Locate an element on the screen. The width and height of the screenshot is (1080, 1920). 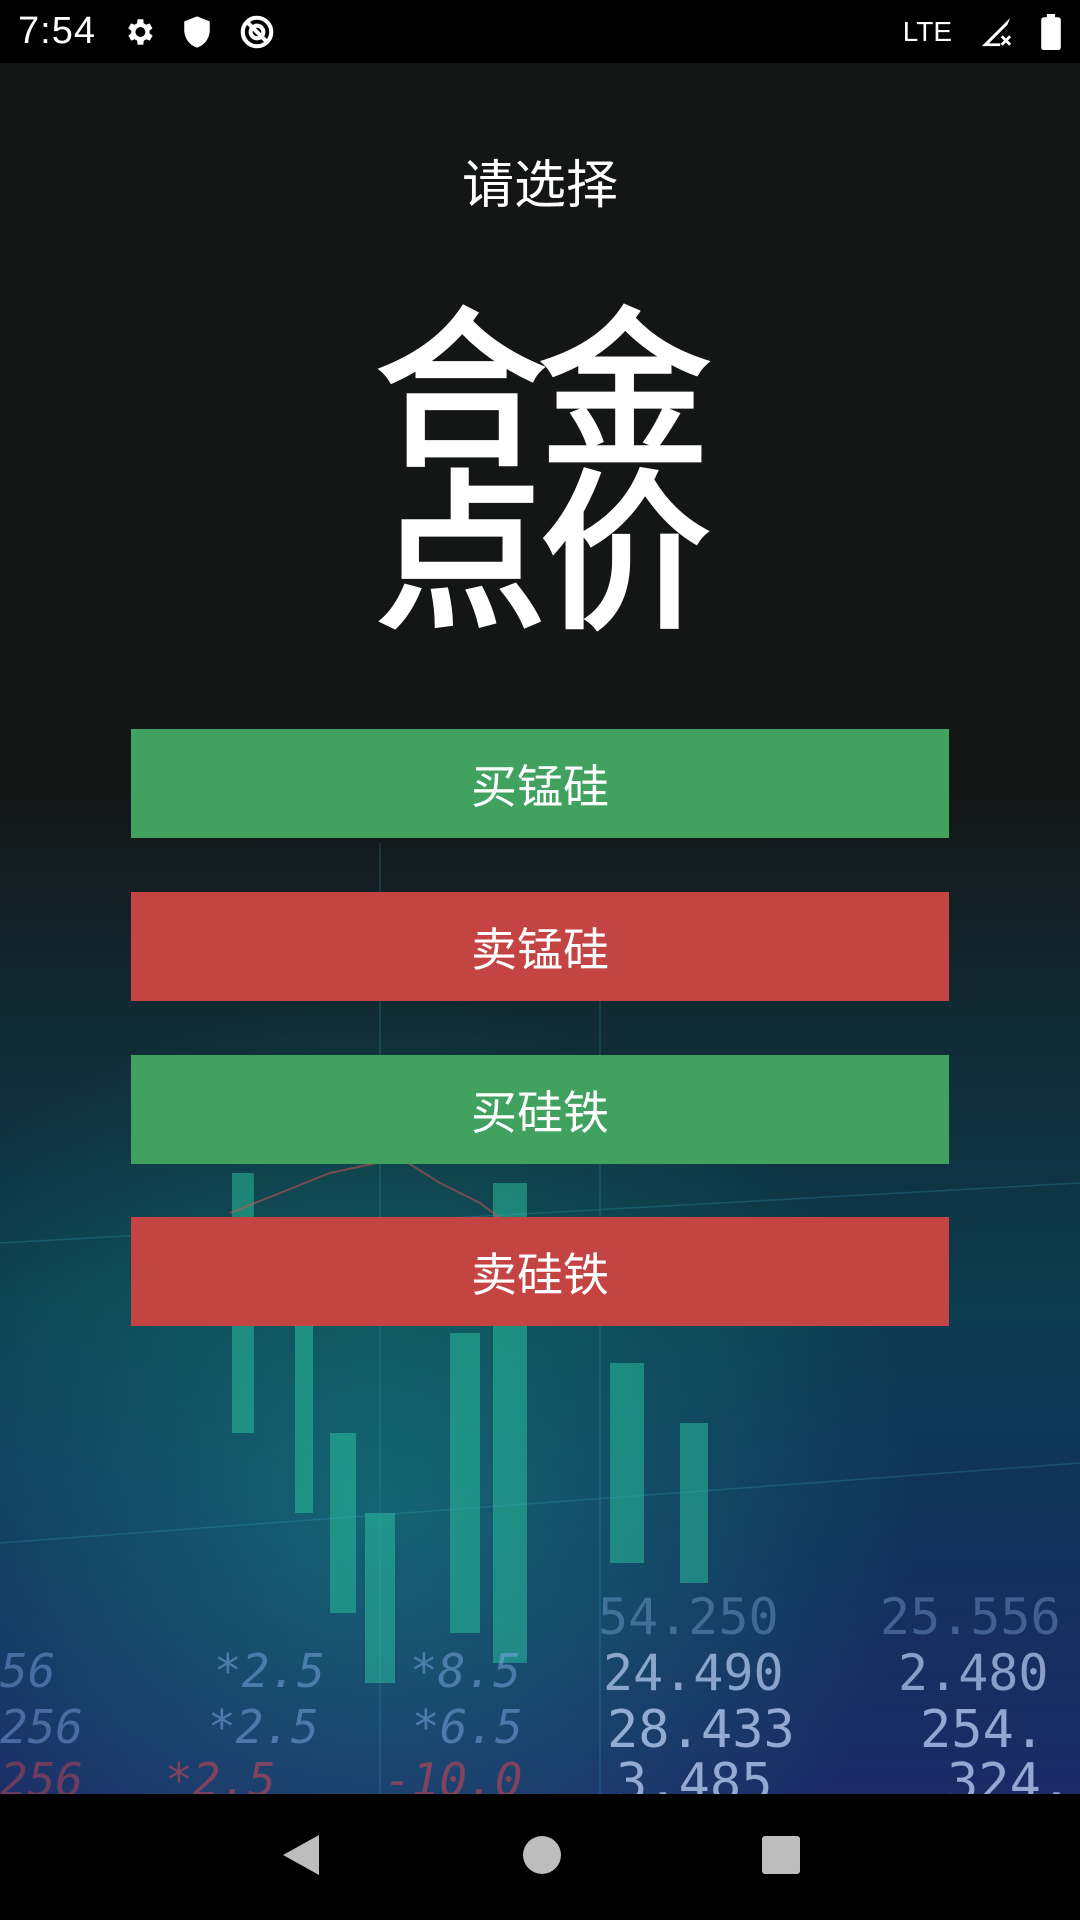
status-right: LTE is located at coordinates (982, 31).